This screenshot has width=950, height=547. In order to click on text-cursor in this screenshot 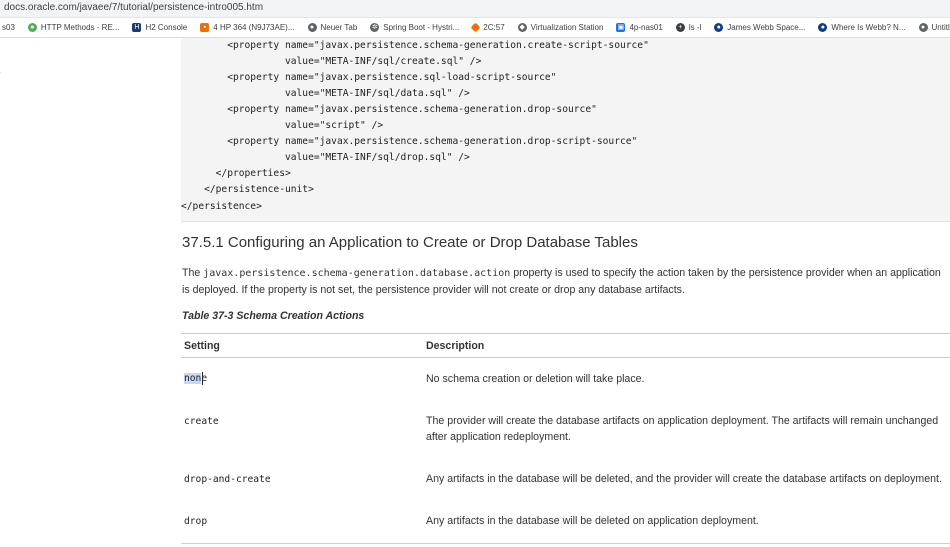, I will do `click(202, 378)`.